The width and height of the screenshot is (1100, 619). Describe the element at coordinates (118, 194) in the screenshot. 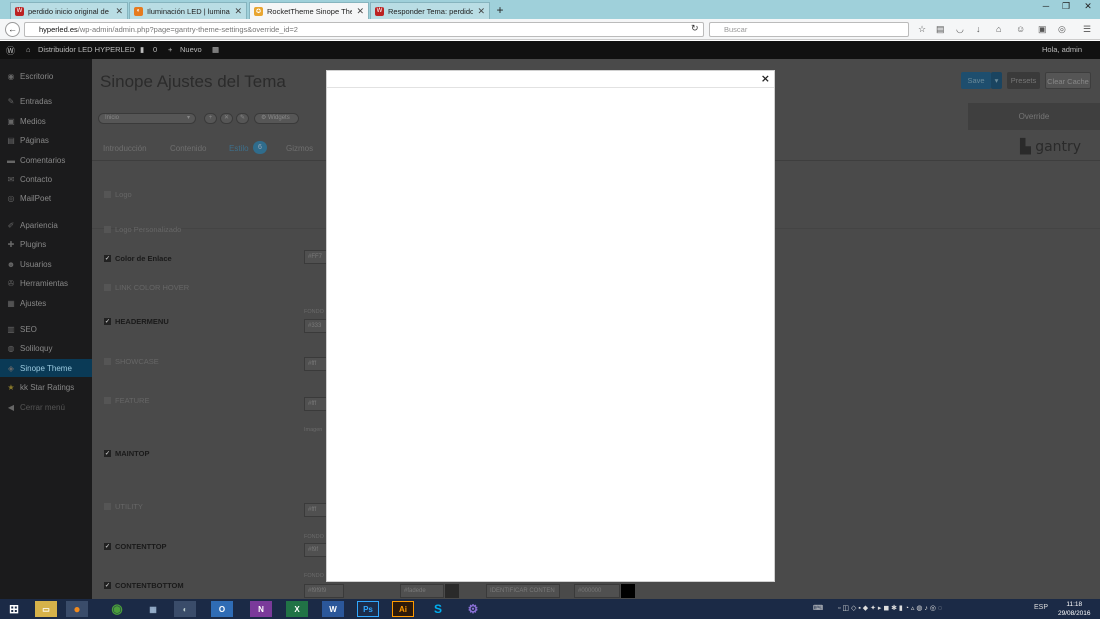

I see `option-logo: Logo` at that location.